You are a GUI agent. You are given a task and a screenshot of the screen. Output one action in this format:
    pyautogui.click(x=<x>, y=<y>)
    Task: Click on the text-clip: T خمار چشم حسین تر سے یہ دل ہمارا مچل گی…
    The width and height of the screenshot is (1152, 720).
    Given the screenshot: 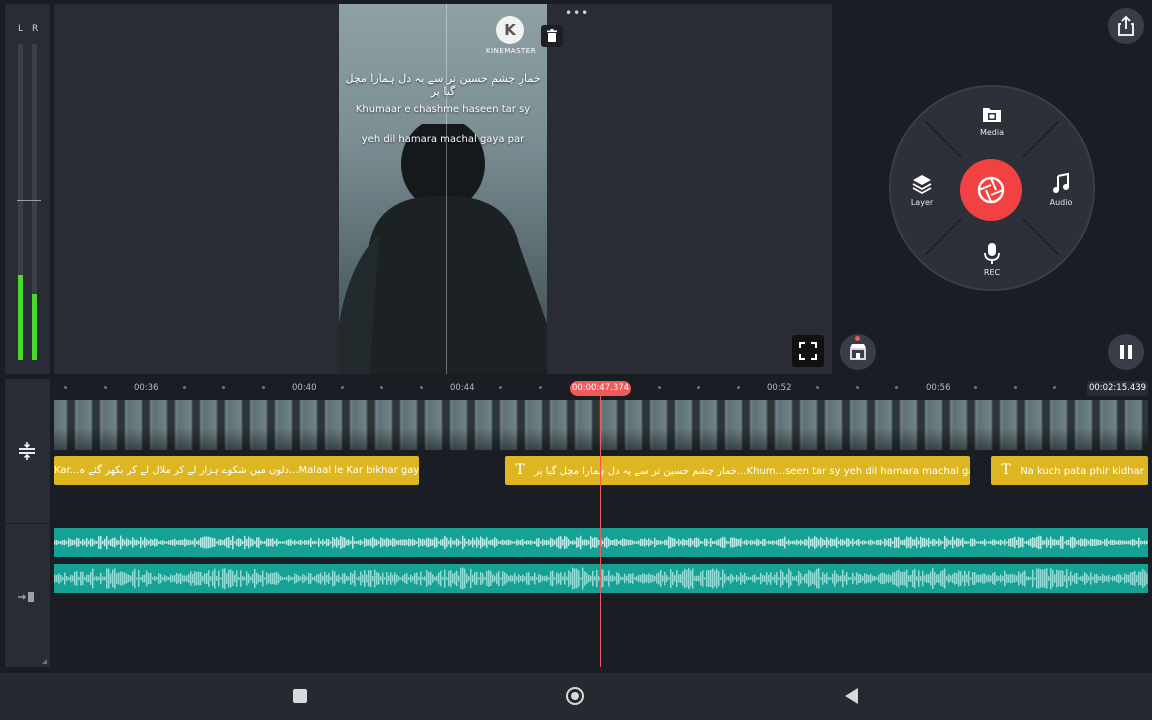 What is the action you would take?
    pyautogui.click(x=737, y=470)
    